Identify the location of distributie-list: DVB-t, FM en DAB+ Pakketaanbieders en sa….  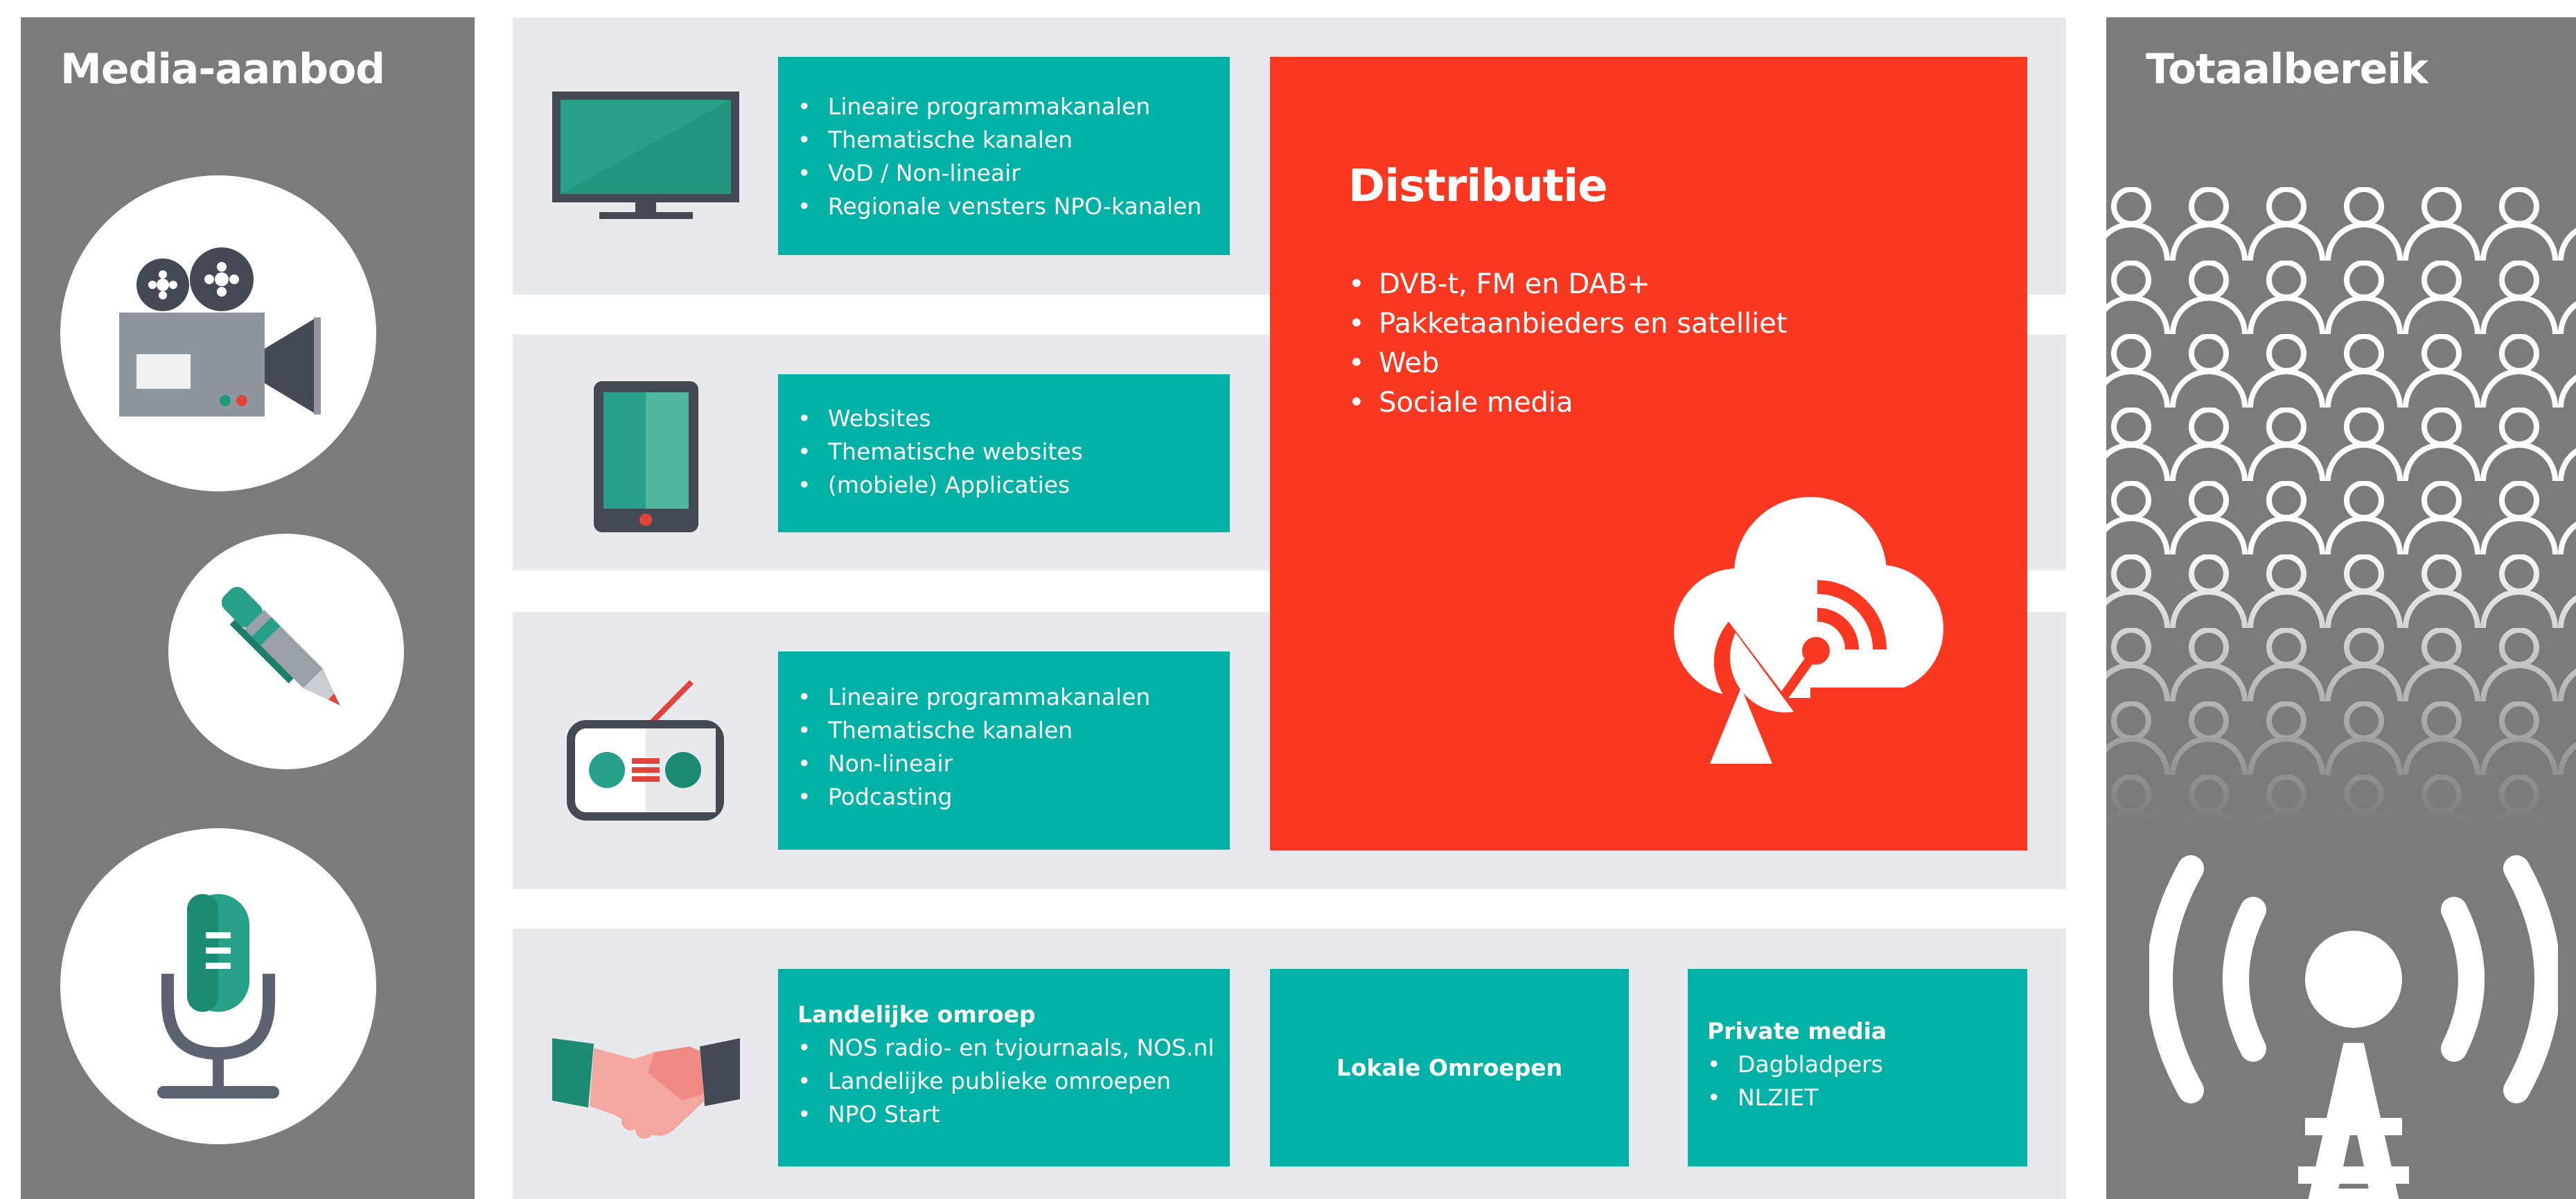
(1568, 344).